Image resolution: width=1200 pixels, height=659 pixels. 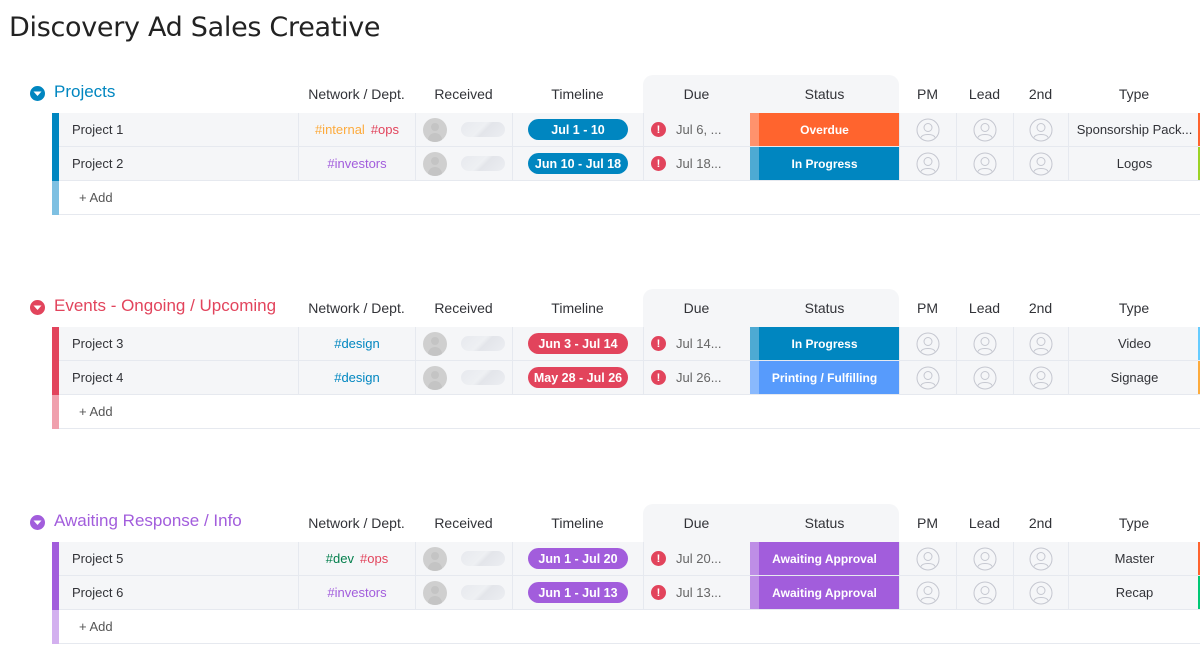 I want to click on timeline-pill: Jun 10 - Jul 18, so click(x=578, y=163).